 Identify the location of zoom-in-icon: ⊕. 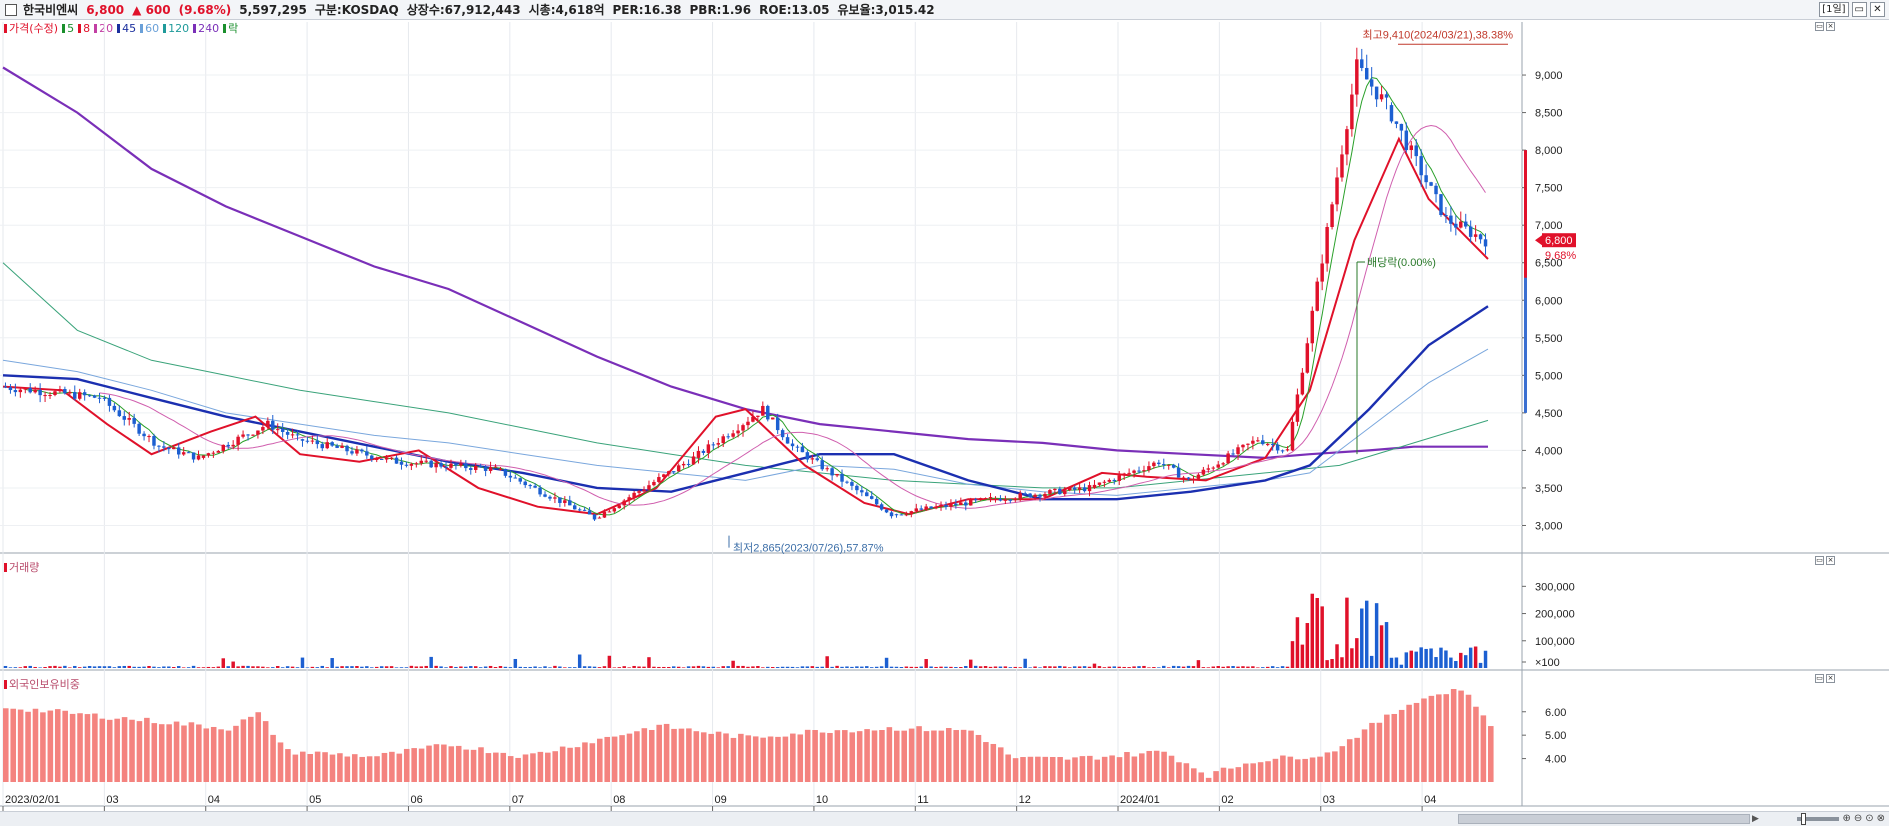
(1846, 818).